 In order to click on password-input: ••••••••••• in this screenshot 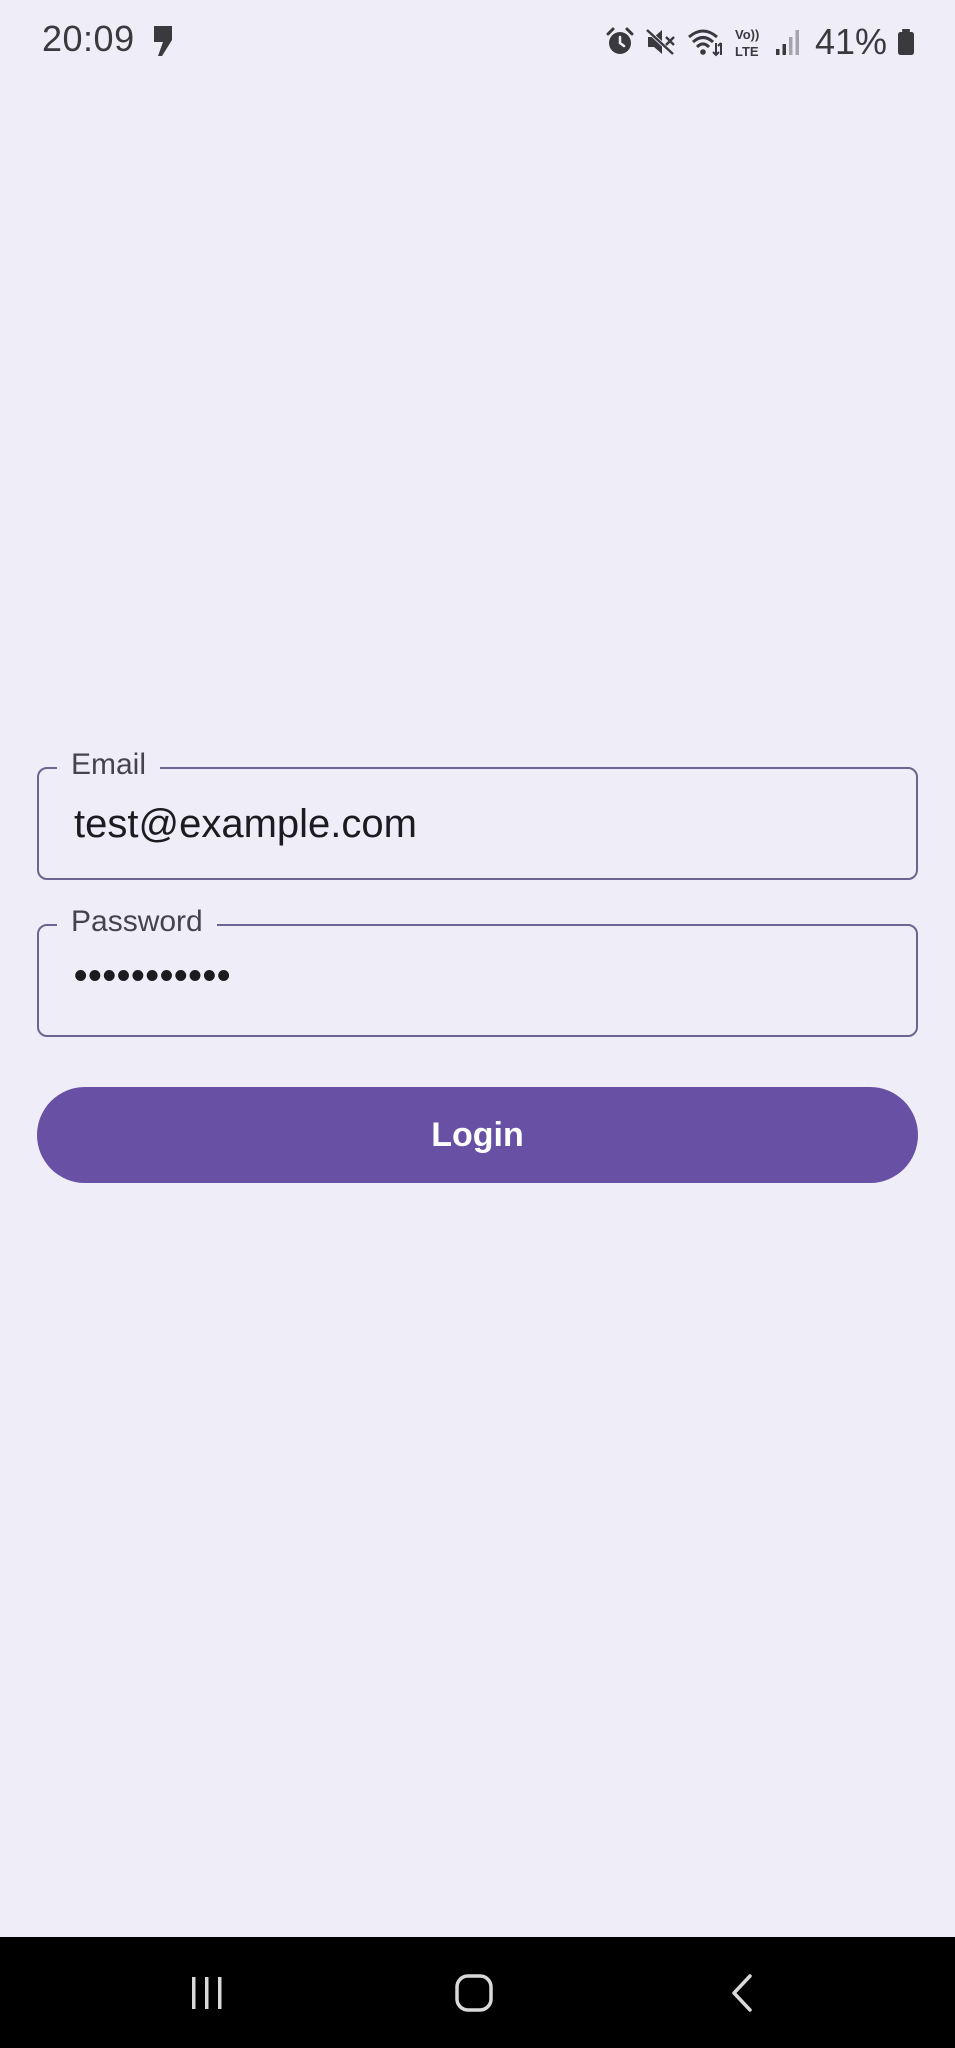, I will do `click(152, 976)`.